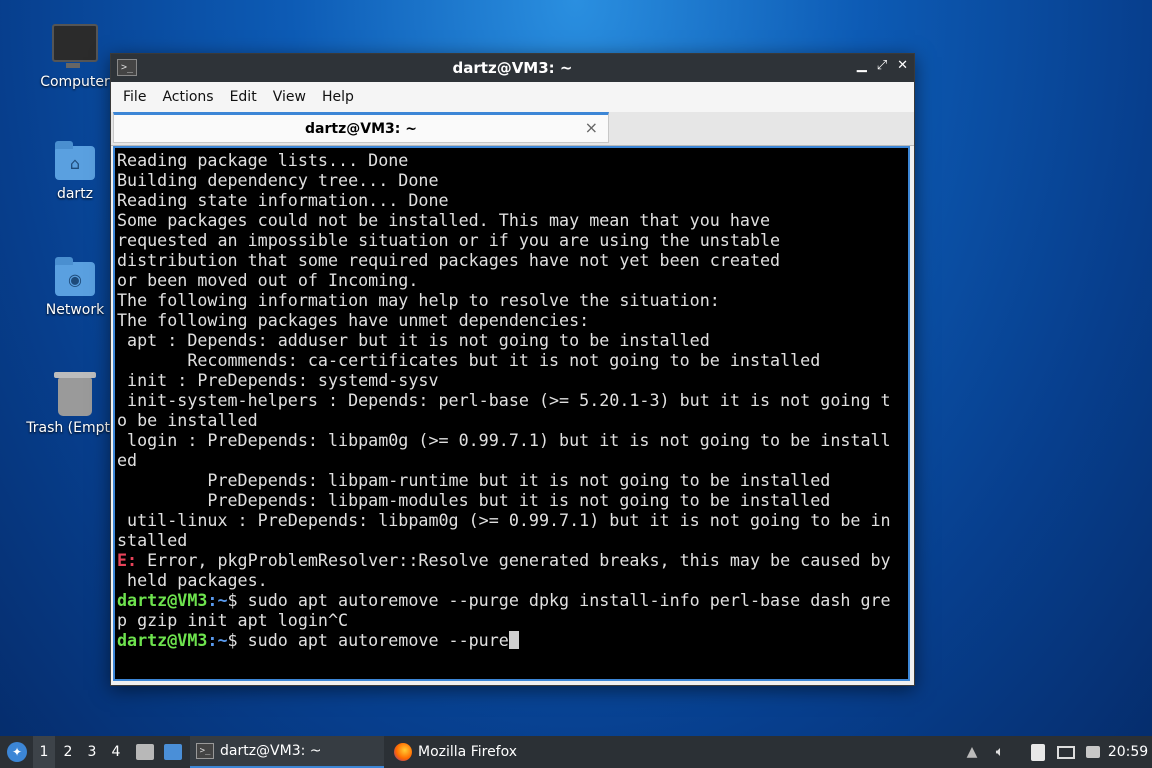  What do you see at coordinates (1093, 752) in the screenshot?
I see `notifications-icon` at bounding box center [1093, 752].